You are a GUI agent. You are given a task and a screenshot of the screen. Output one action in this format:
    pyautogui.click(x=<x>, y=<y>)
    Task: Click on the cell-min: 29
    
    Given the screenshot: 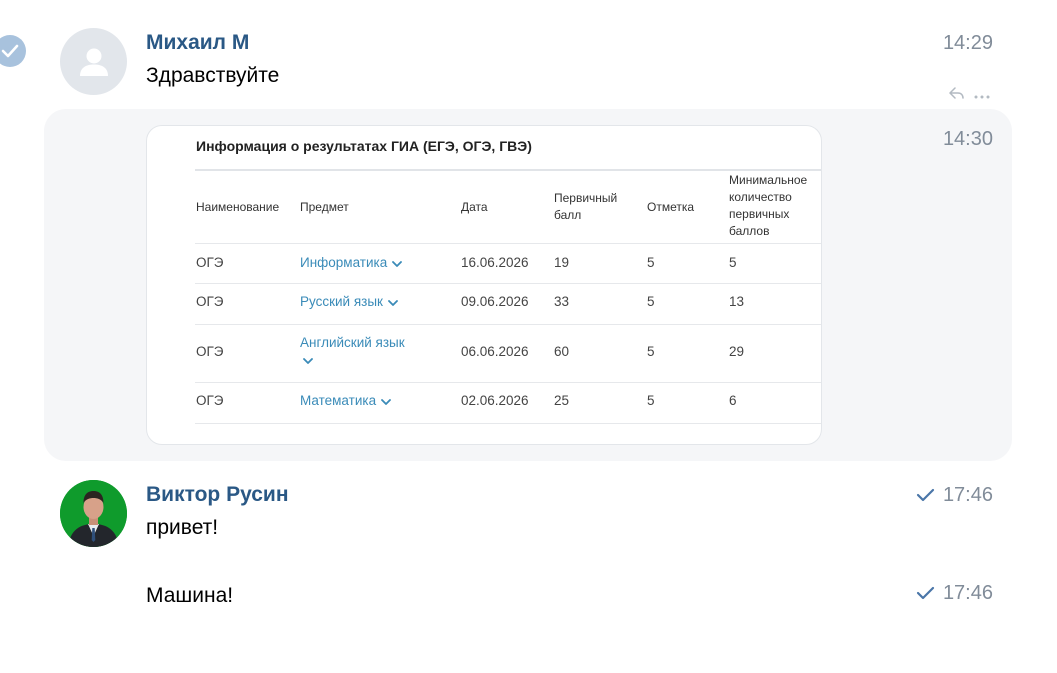 What is the action you would take?
    pyautogui.click(x=737, y=351)
    